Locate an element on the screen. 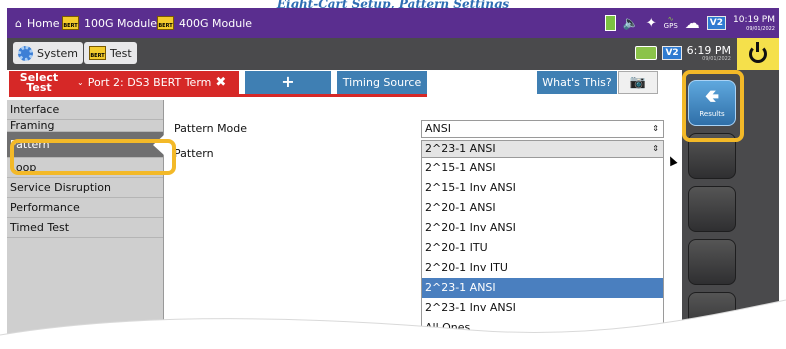 Image resolution: width=786 pixels, height=349 pixels. module-100g-button: BERT 100G Module is located at coordinates (109, 23).